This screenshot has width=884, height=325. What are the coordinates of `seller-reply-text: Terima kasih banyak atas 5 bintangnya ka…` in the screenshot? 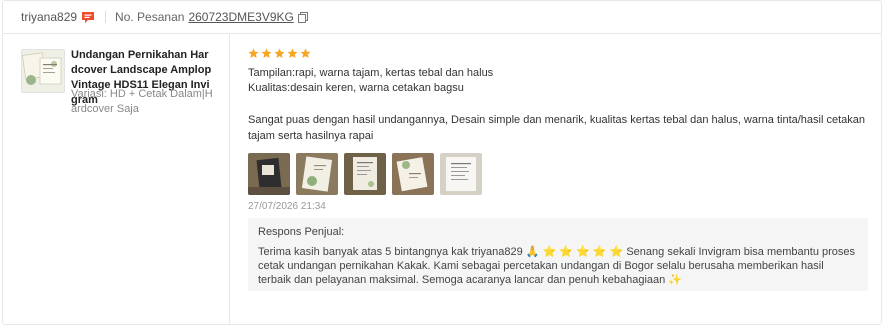 It's located at (557, 266).